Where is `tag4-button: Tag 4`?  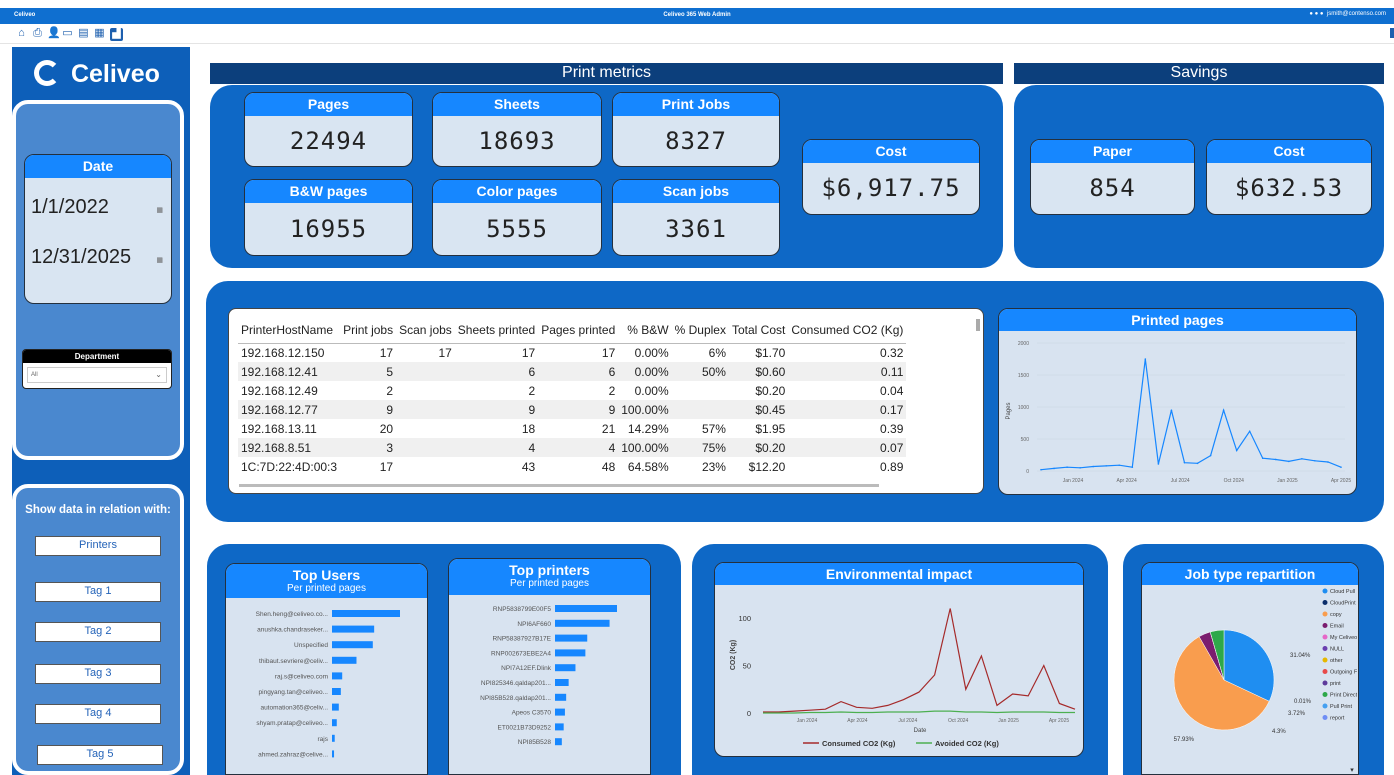
tag4-button: Tag 4 is located at coordinates (98, 714).